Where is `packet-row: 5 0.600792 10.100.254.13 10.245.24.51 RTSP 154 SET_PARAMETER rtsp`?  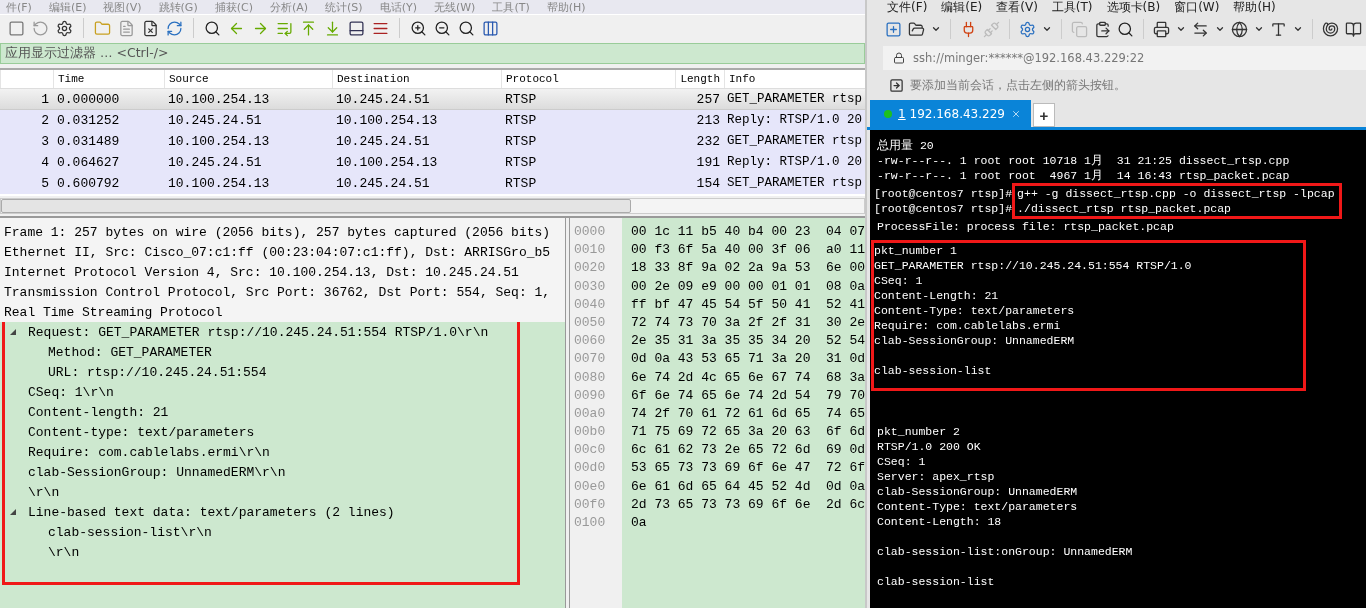 packet-row: 5 0.600792 10.100.254.13 10.245.24.51 RTSP 154 SET_PARAMETER rtsp is located at coordinates (433, 183).